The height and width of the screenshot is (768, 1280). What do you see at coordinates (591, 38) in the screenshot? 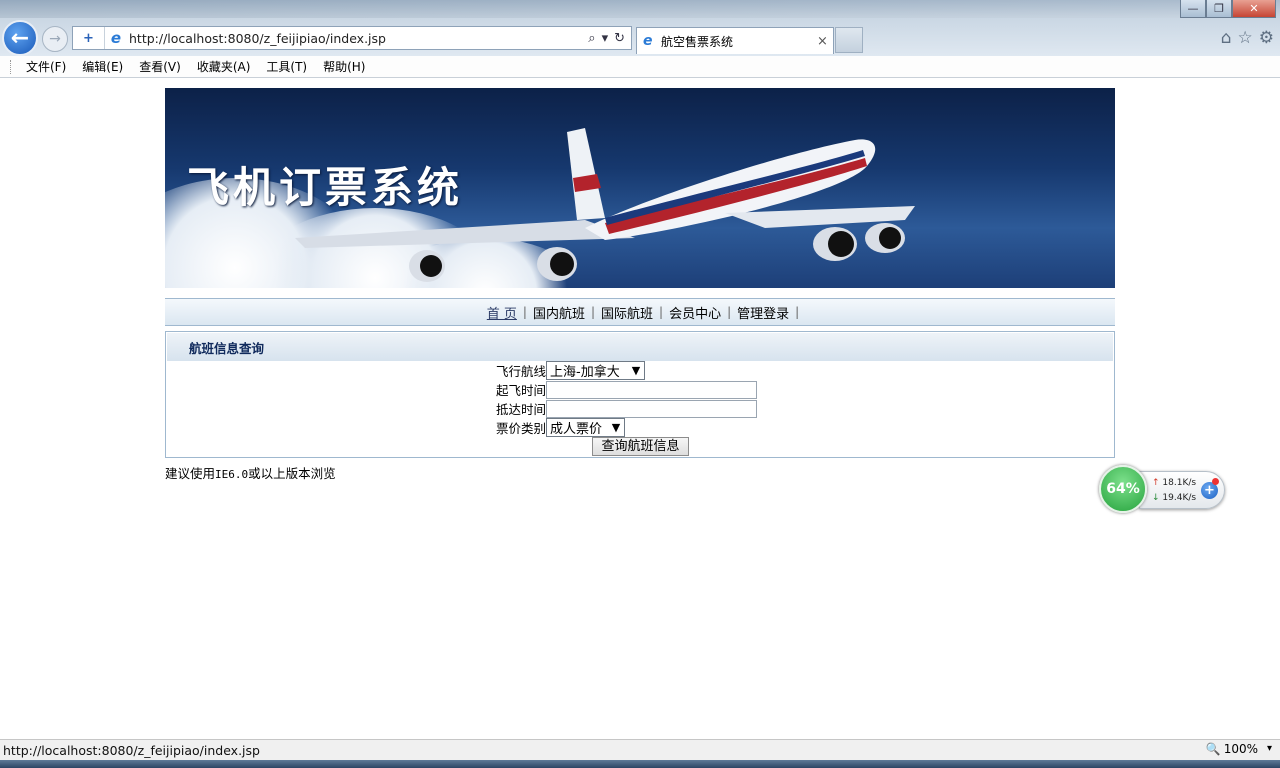
I see `search-icon: ⌕` at bounding box center [591, 38].